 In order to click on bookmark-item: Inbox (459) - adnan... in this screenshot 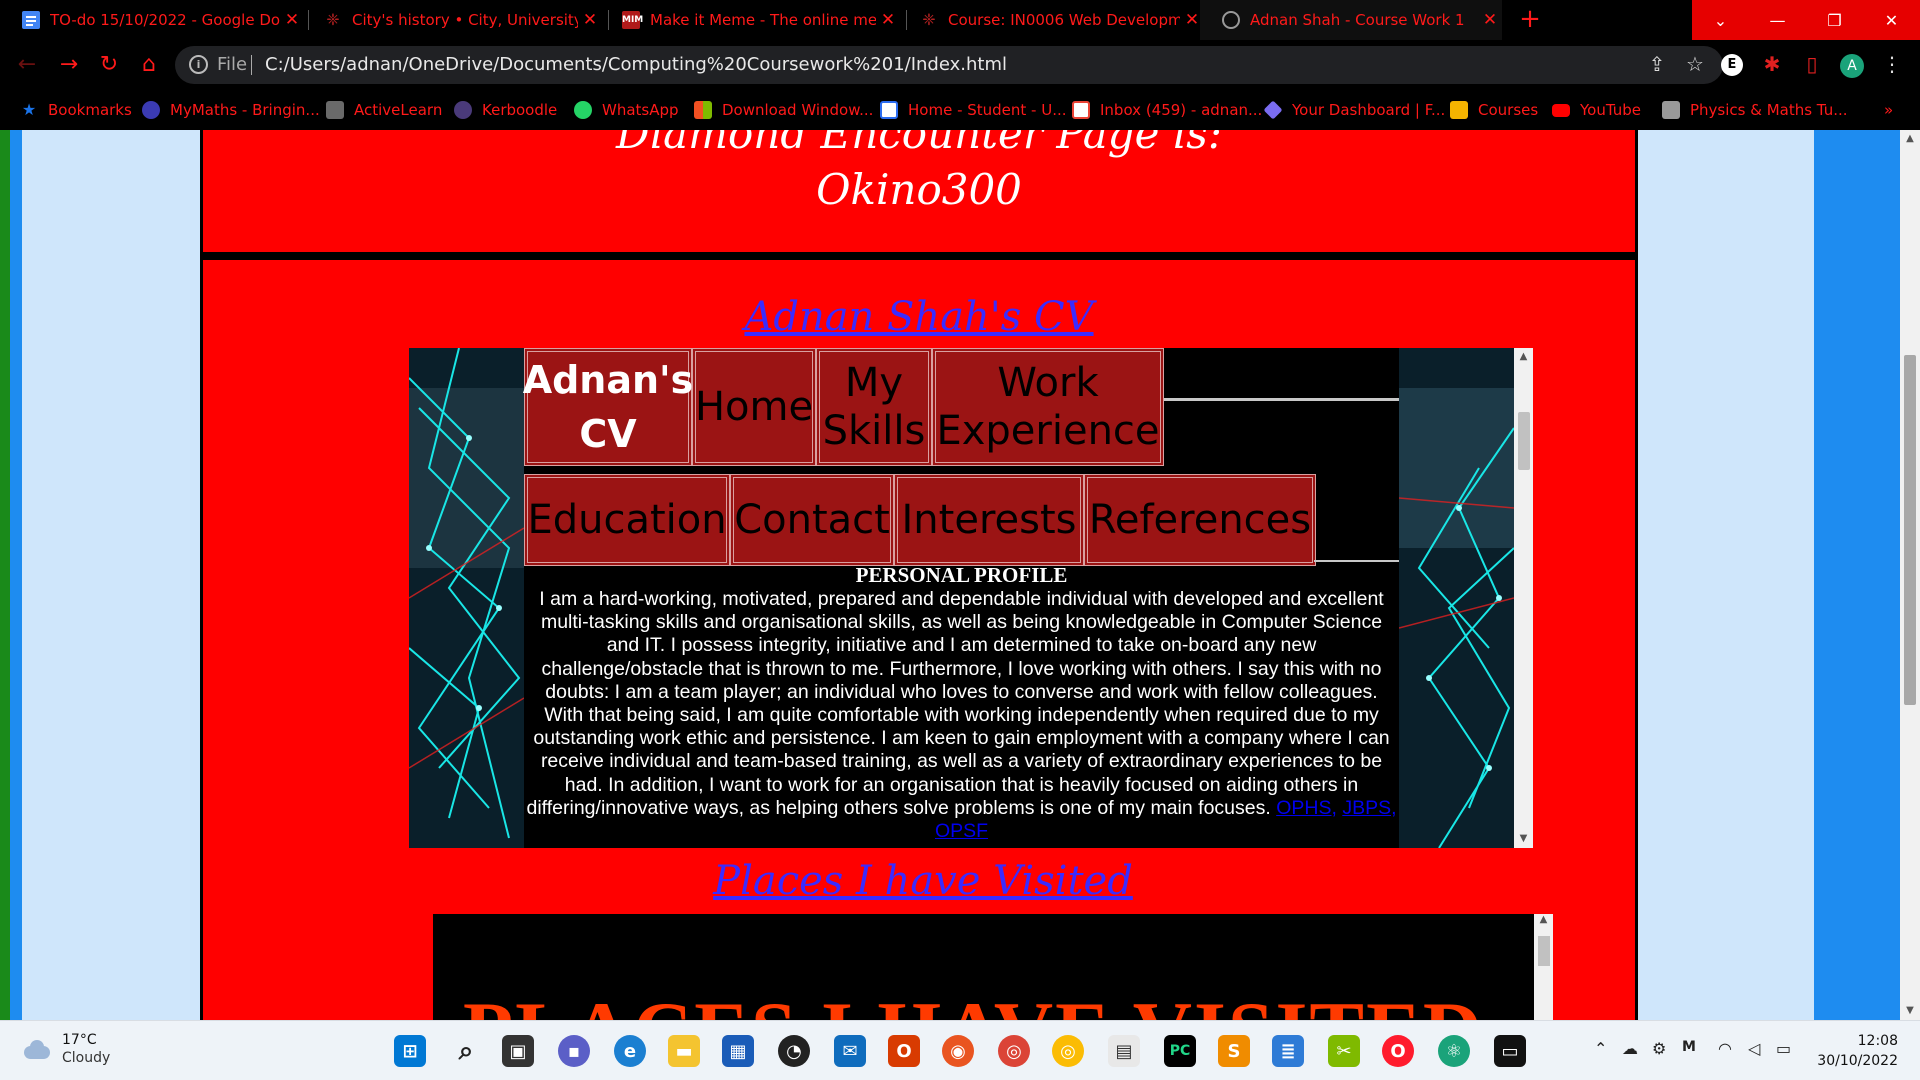, I will do `click(1167, 110)`.